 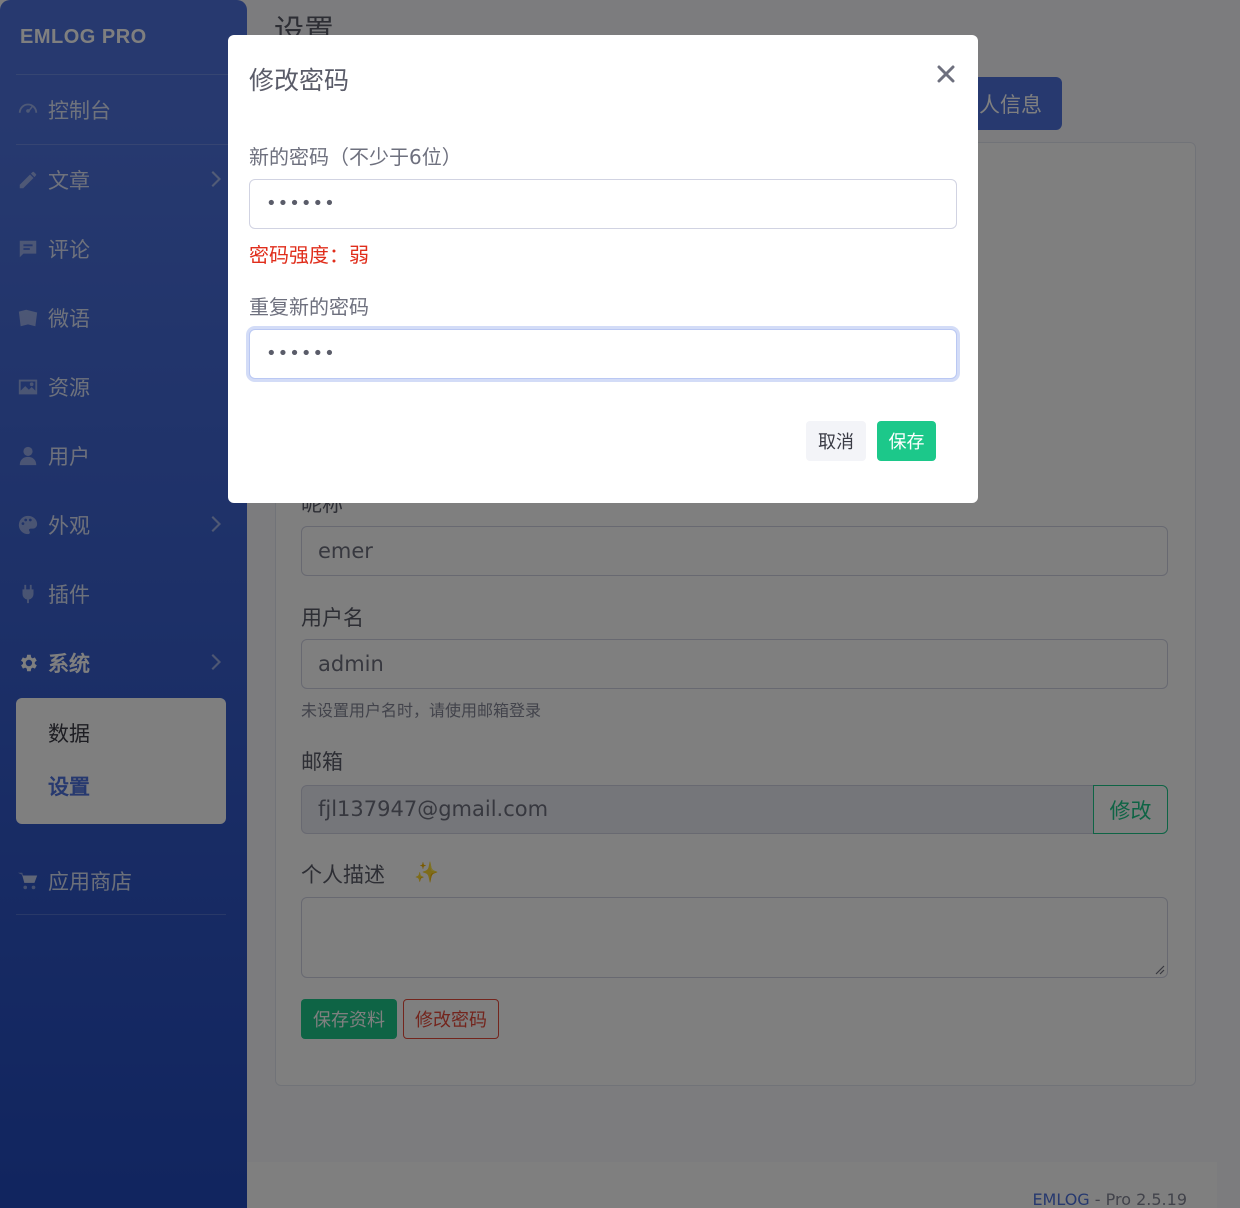 I want to click on repeat-password-input: ••••••, so click(x=603, y=354).